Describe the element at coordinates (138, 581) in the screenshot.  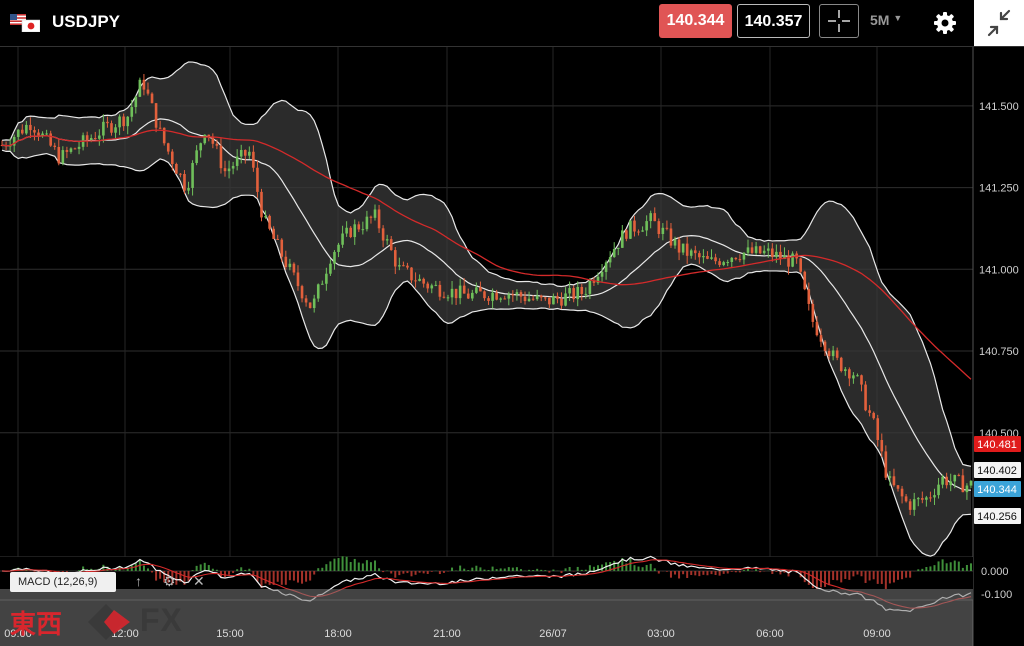
I see `move-up-icon: ↑` at that location.